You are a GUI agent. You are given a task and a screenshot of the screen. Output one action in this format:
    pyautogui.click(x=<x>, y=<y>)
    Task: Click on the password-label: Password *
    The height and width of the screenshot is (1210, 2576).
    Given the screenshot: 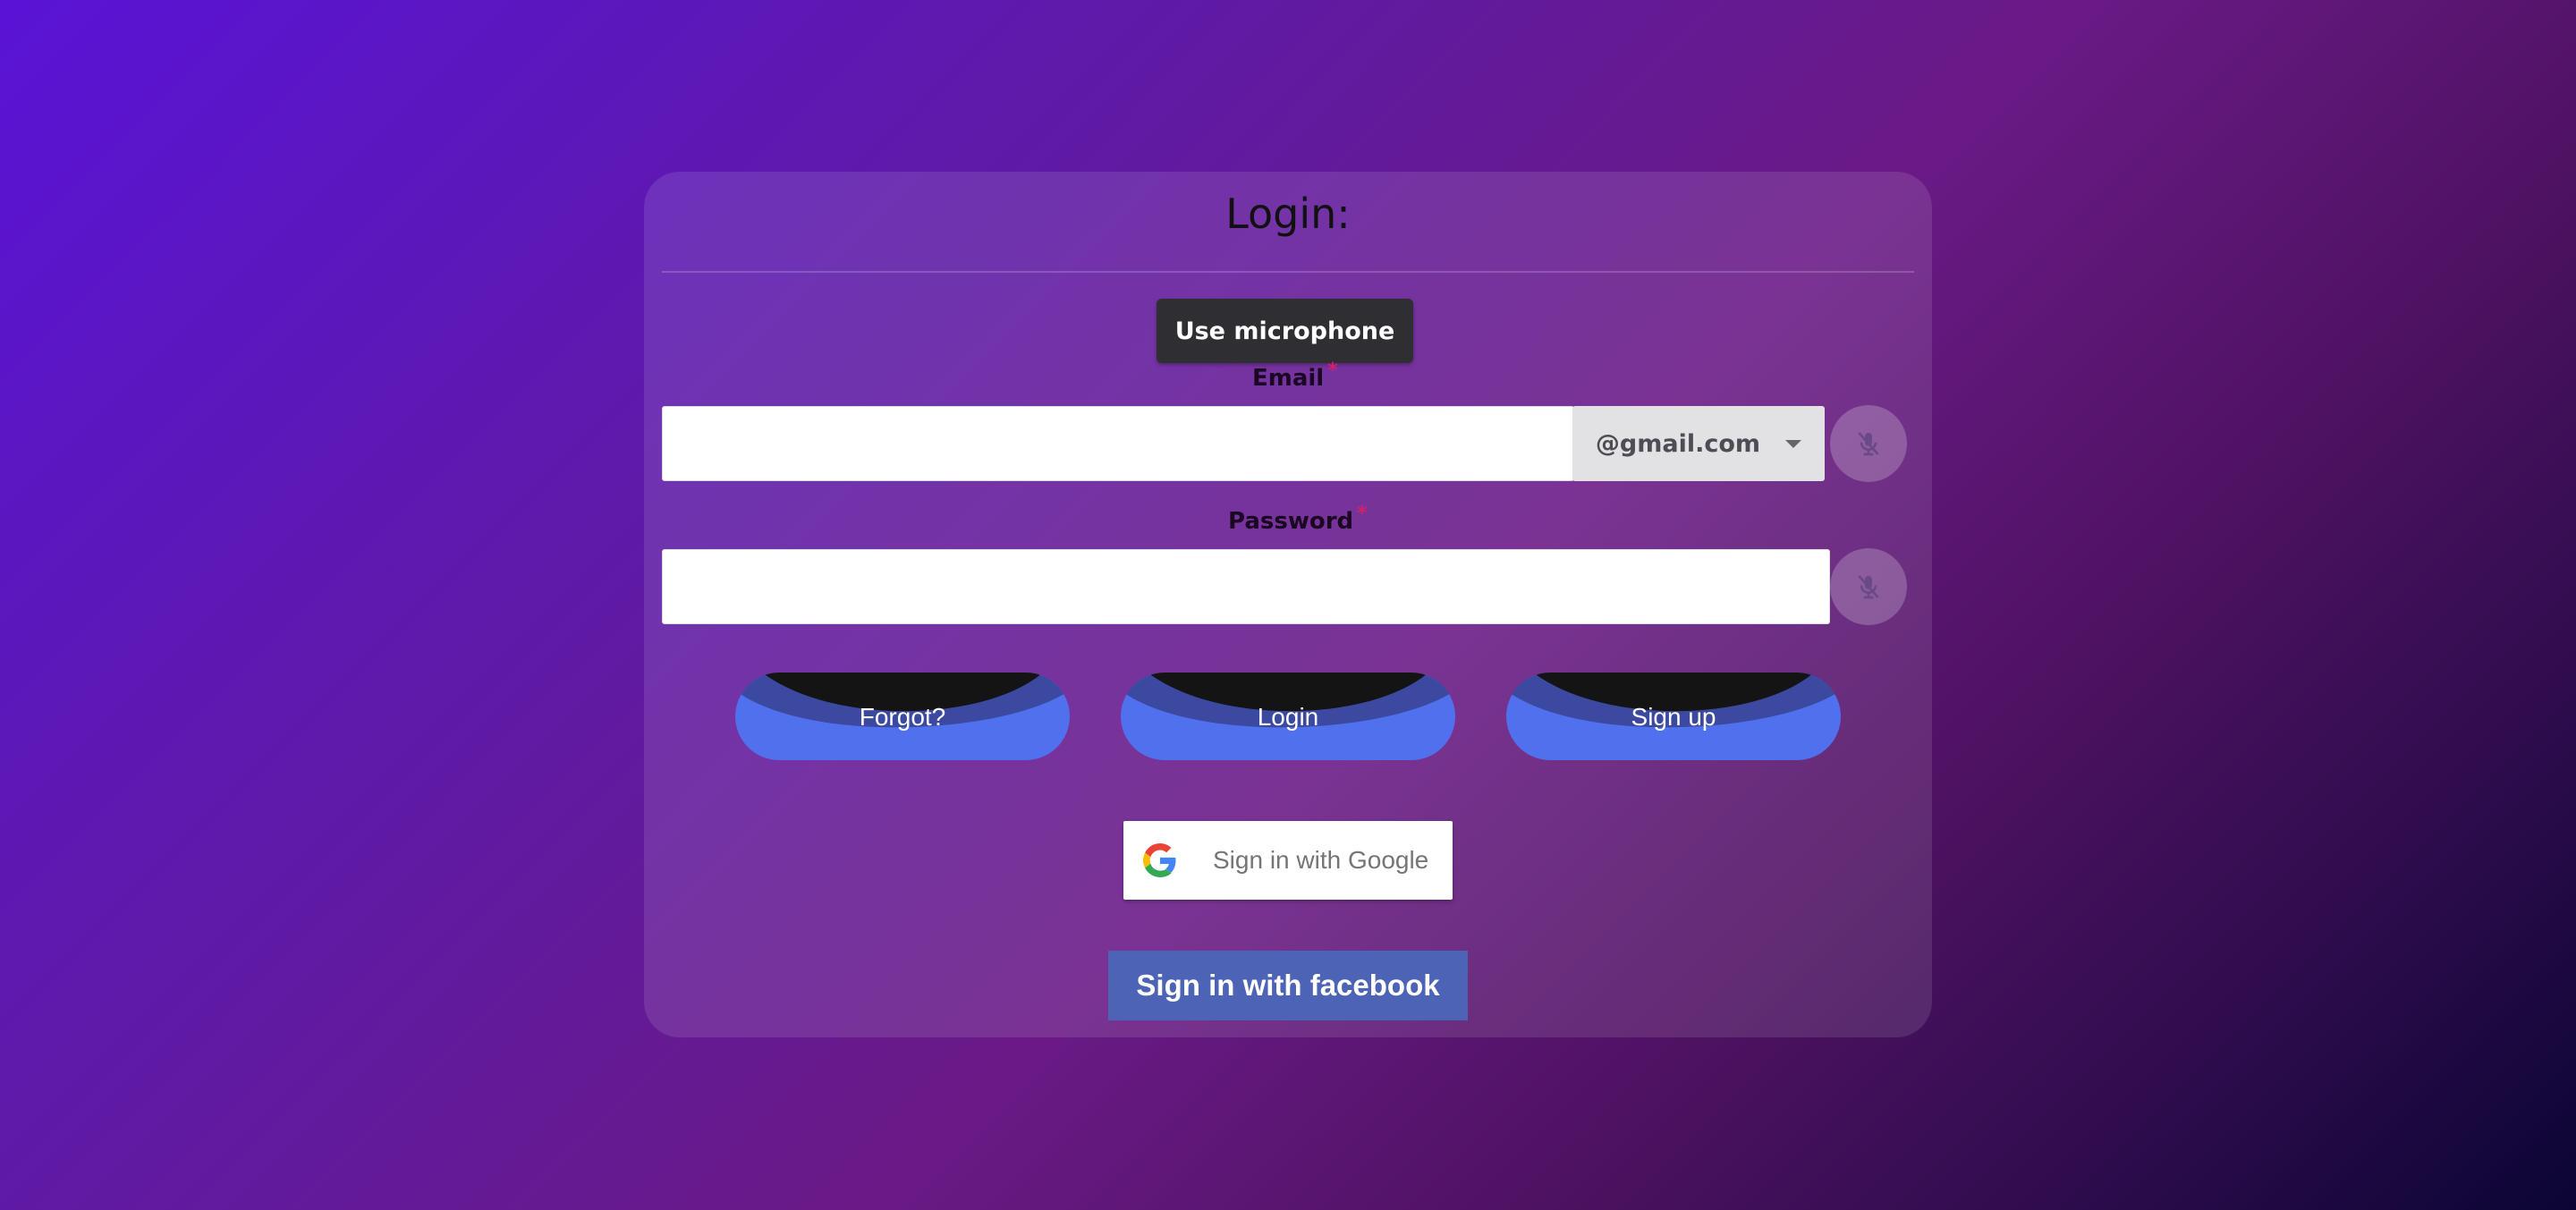 What is the action you would take?
    pyautogui.click(x=1298, y=519)
    